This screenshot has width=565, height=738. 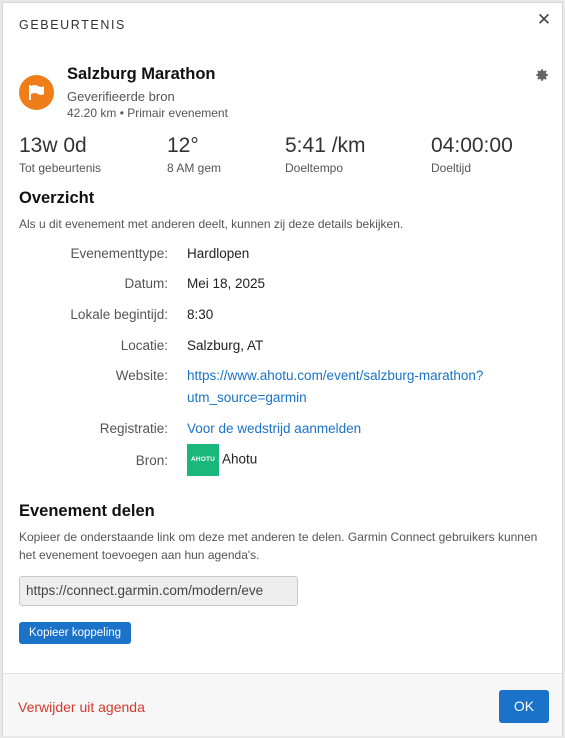 What do you see at coordinates (274, 429) in the screenshot?
I see `registration-link: Voor de wedstrijd aanmelden` at bounding box center [274, 429].